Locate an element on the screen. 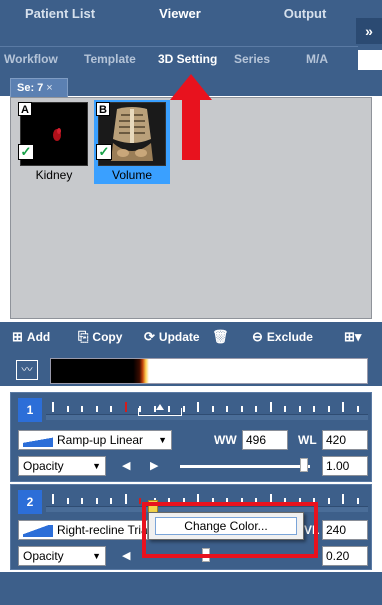 This screenshot has width=382, height=605. delete-button: 🗑 is located at coordinates (222, 337).